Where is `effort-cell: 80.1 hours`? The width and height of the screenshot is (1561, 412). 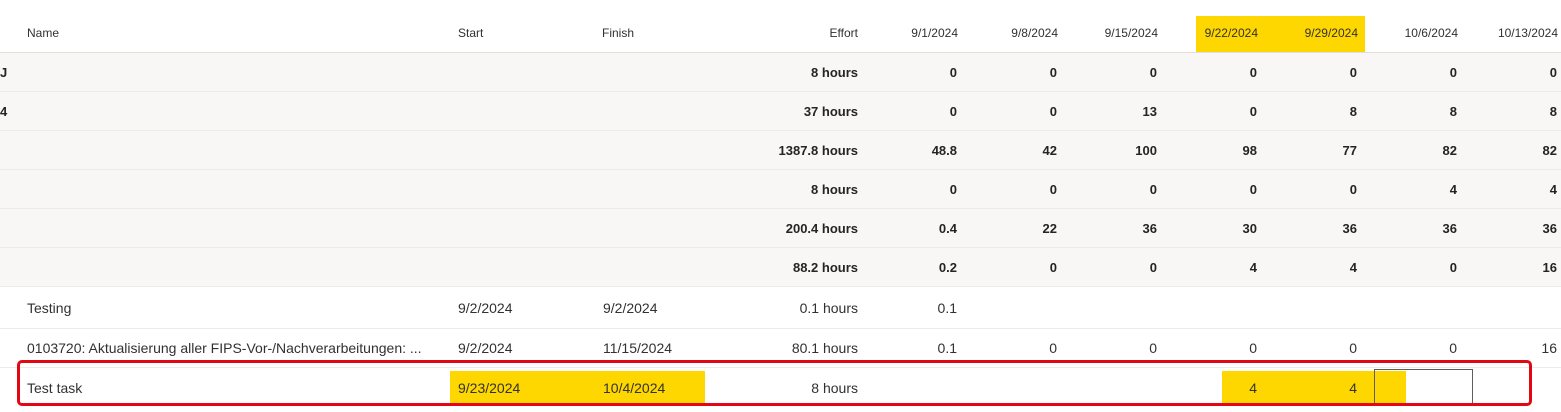 effort-cell: 80.1 hours is located at coordinates (797, 348).